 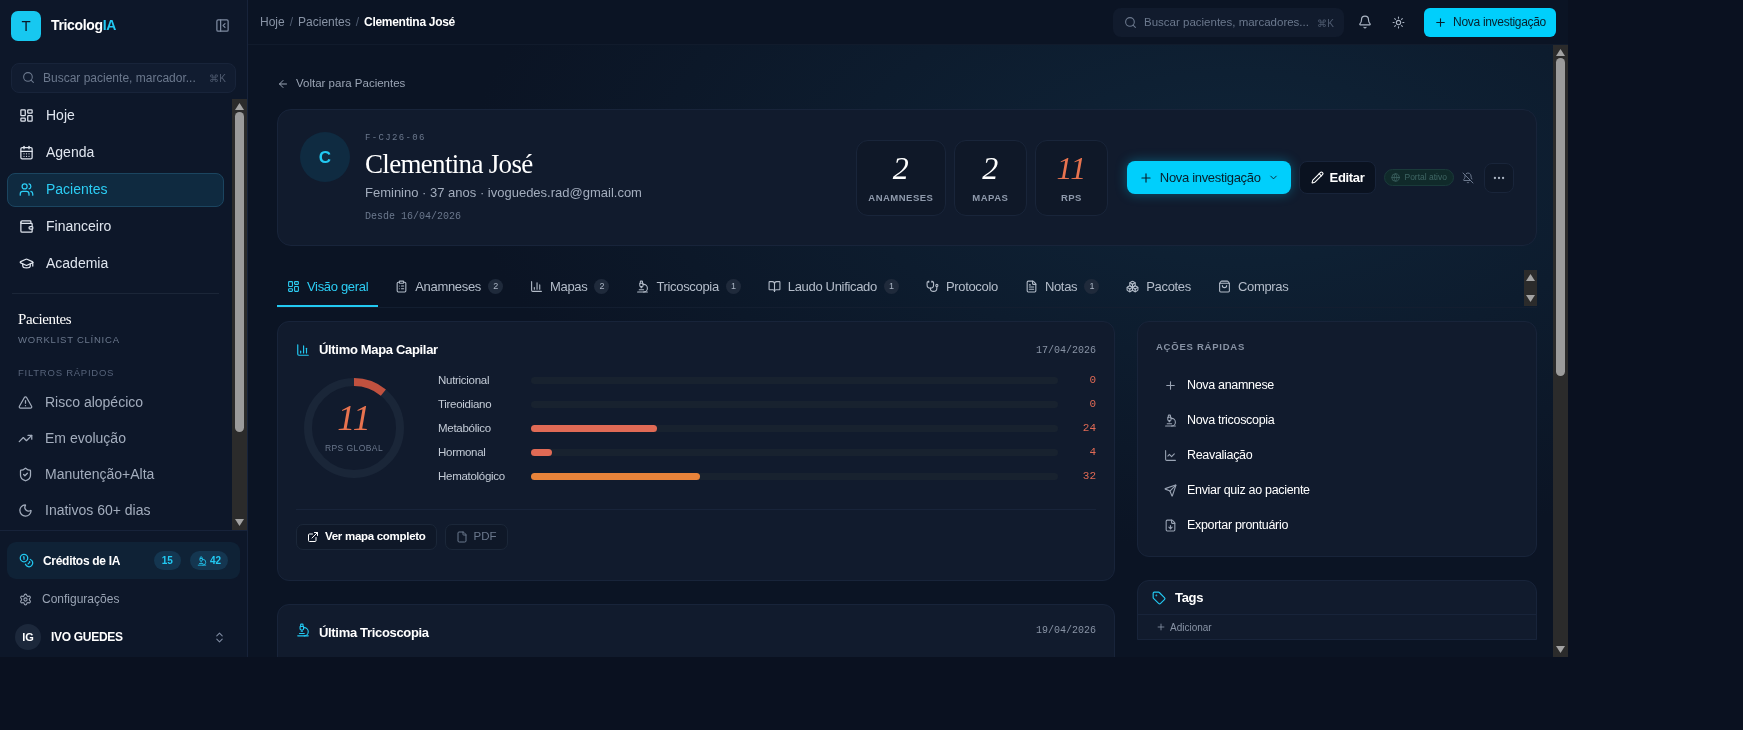 What do you see at coordinates (115, 402) in the screenshot?
I see `filter-item: Risco alopécico` at bounding box center [115, 402].